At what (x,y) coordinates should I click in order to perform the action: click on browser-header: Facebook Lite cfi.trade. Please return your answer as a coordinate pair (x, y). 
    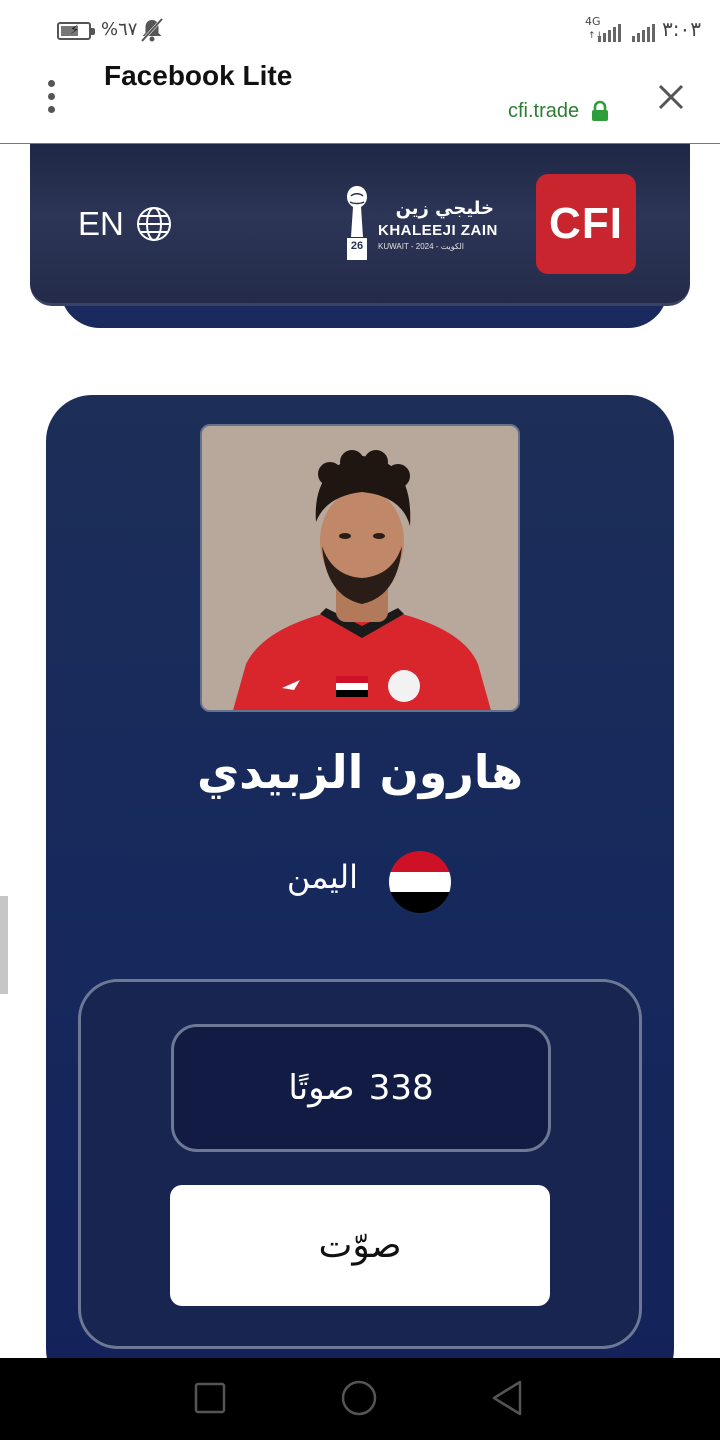
    Looking at the image, I should click on (360, 102).